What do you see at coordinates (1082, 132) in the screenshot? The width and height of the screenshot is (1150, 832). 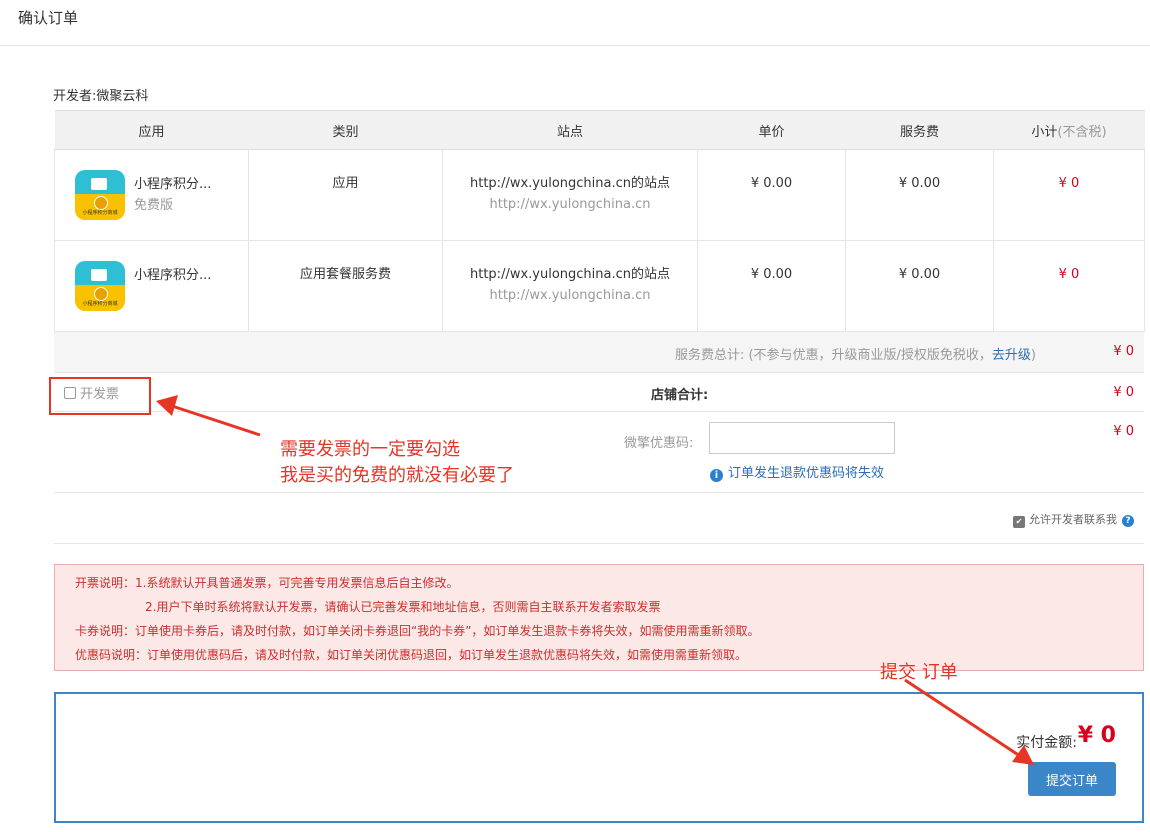 I see `header-subtotal-note: (不含税)` at bounding box center [1082, 132].